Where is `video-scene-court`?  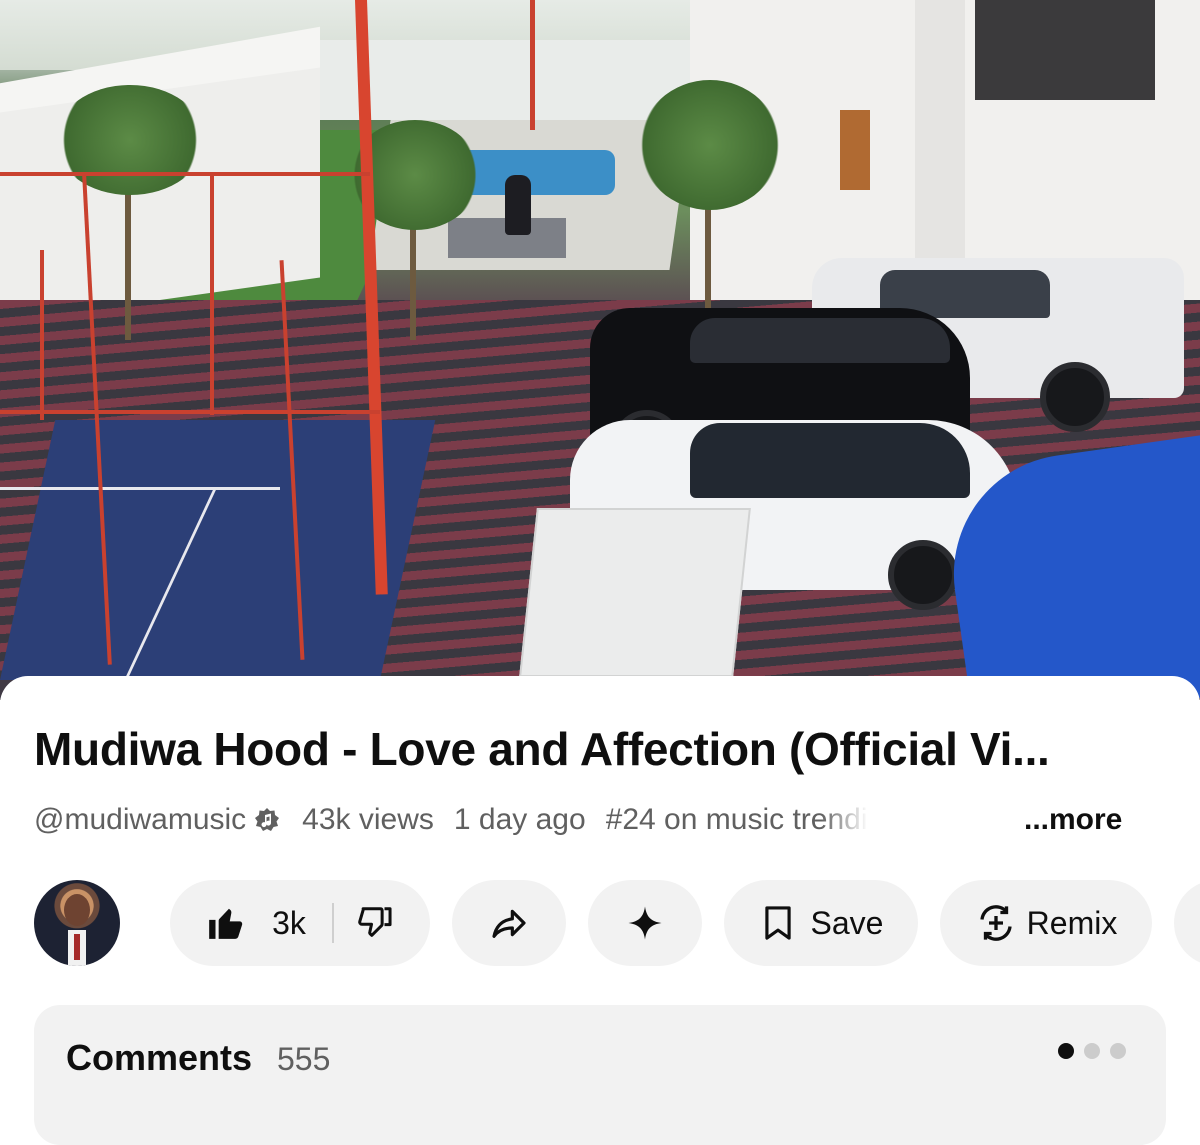
video-scene-court is located at coordinates (218, 550).